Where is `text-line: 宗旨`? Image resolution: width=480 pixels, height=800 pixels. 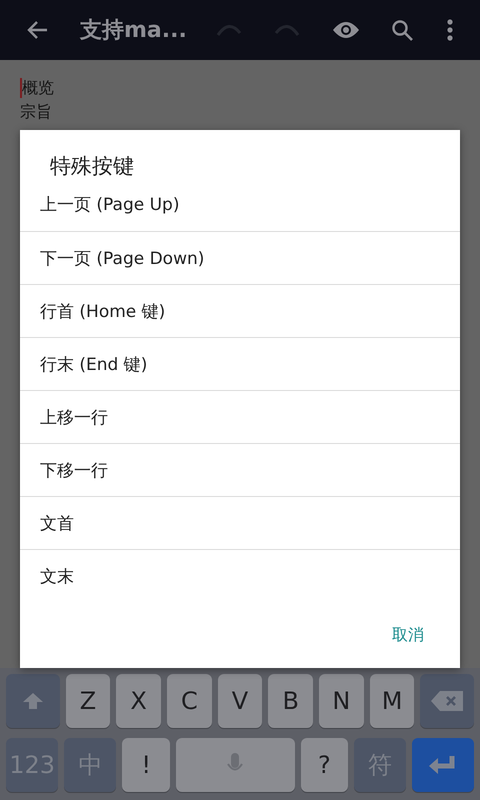
text-line: 宗旨 is located at coordinates (36, 112).